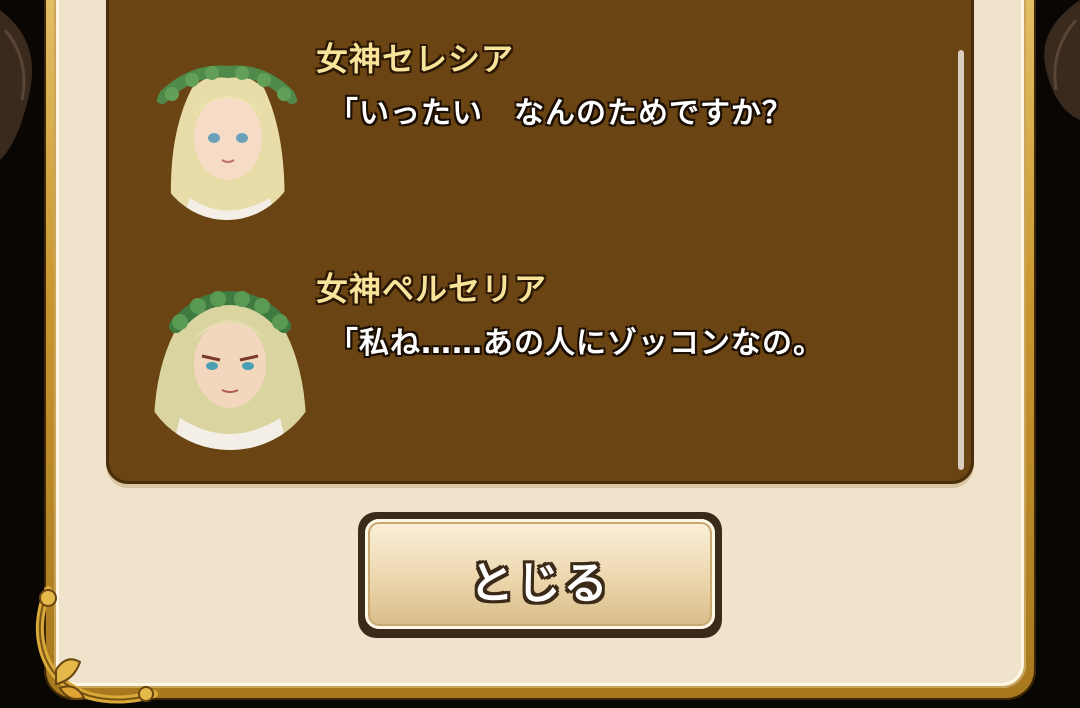  I want to click on background-ornament-right, so click(1062, 60).